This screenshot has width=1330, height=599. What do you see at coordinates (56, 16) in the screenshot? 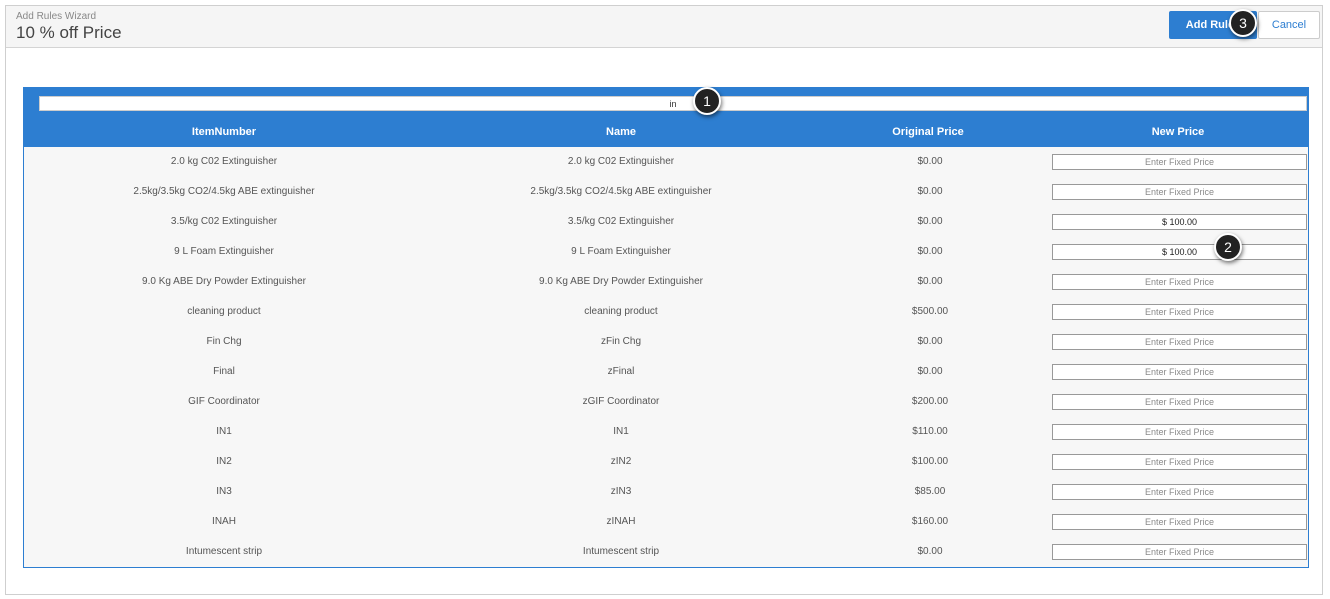
I see `wizard-subtitle: Add Rules Wizard` at bounding box center [56, 16].